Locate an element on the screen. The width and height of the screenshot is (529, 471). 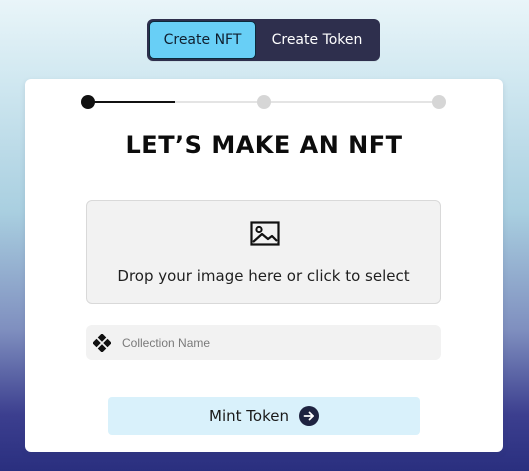
step-2-dot is located at coordinates (264, 102).